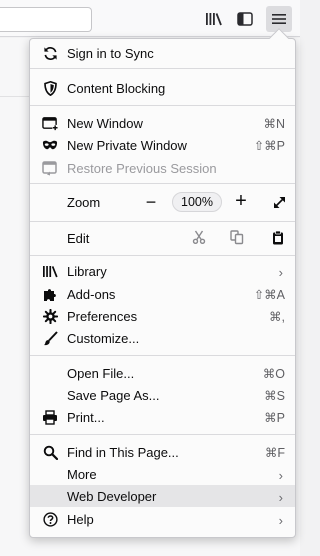 The image size is (320, 556). What do you see at coordinates (110, 53) in the screenshot?
I see `sync-label: Sign in to Sync` at bounding box center [110, 53].